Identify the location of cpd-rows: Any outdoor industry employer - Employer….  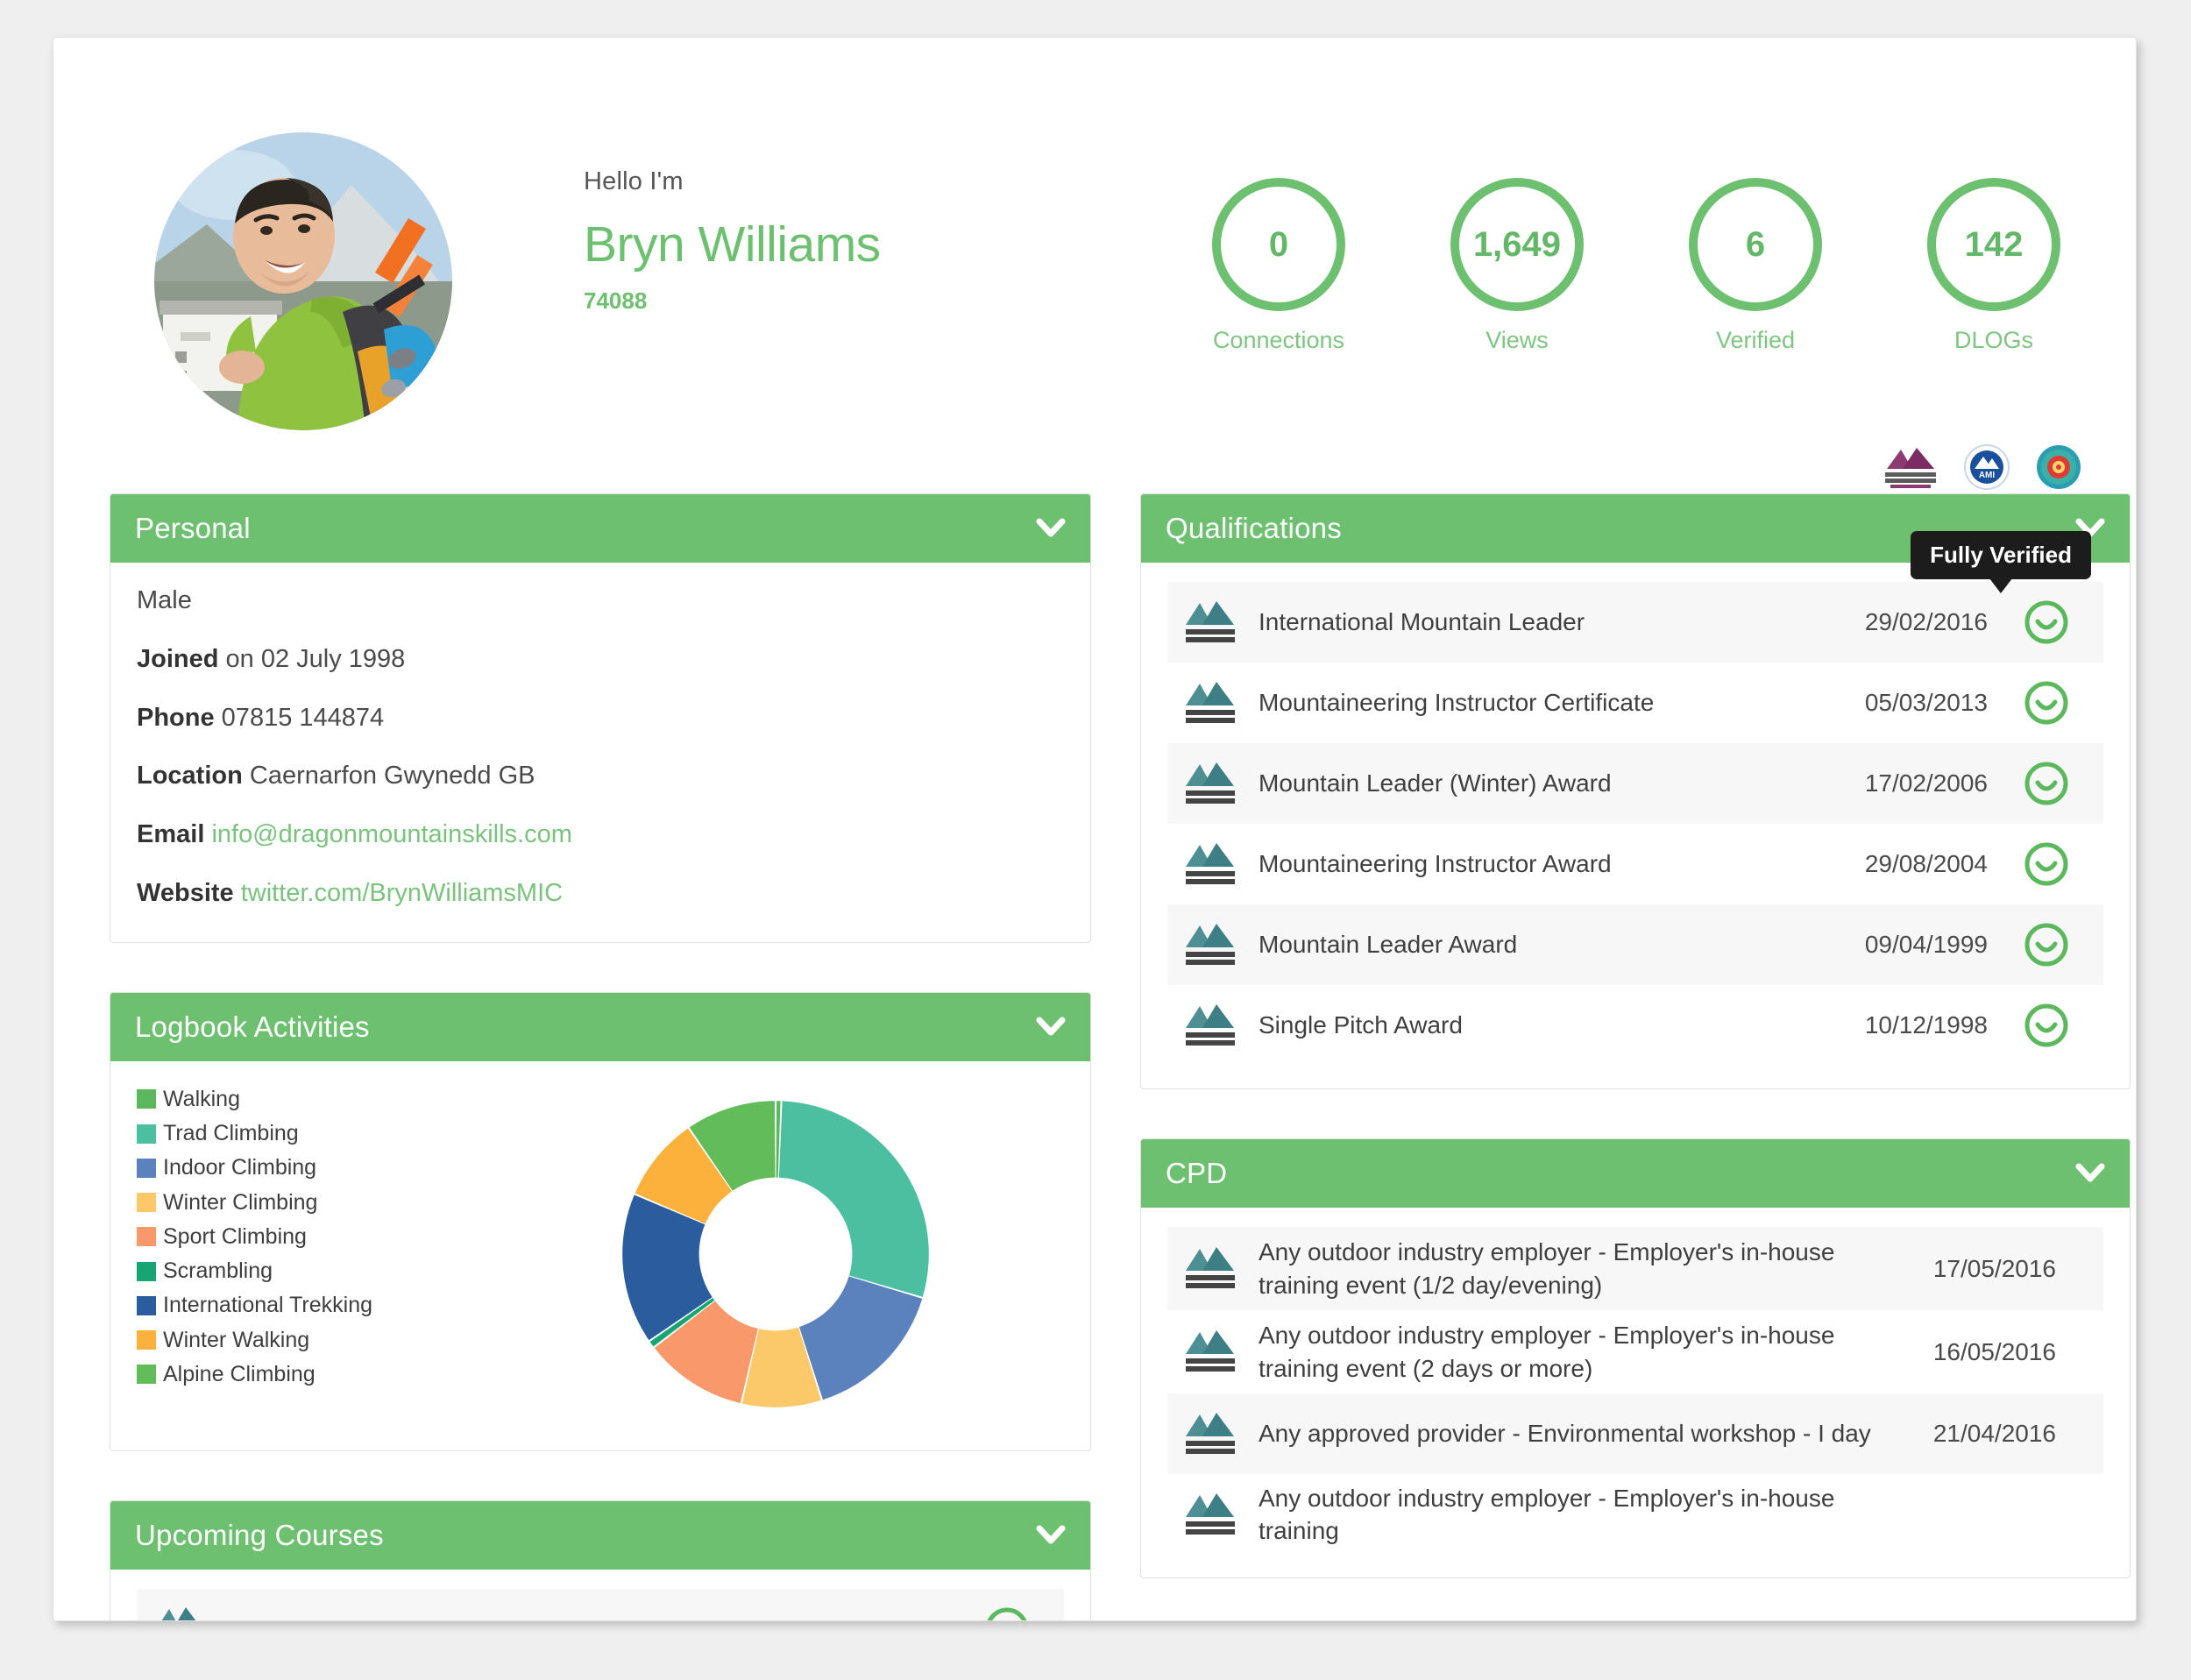
(1635, 1392).